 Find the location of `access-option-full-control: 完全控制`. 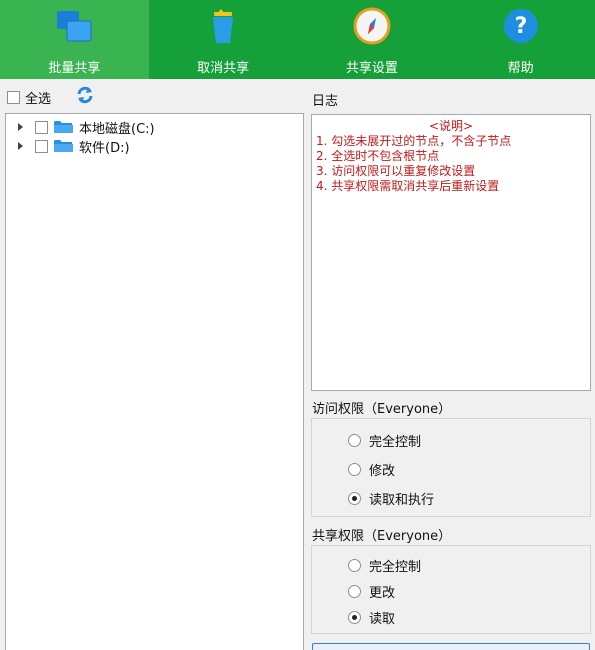

access-option-full-control: 完全控制 is located at coordinates (384, 440).